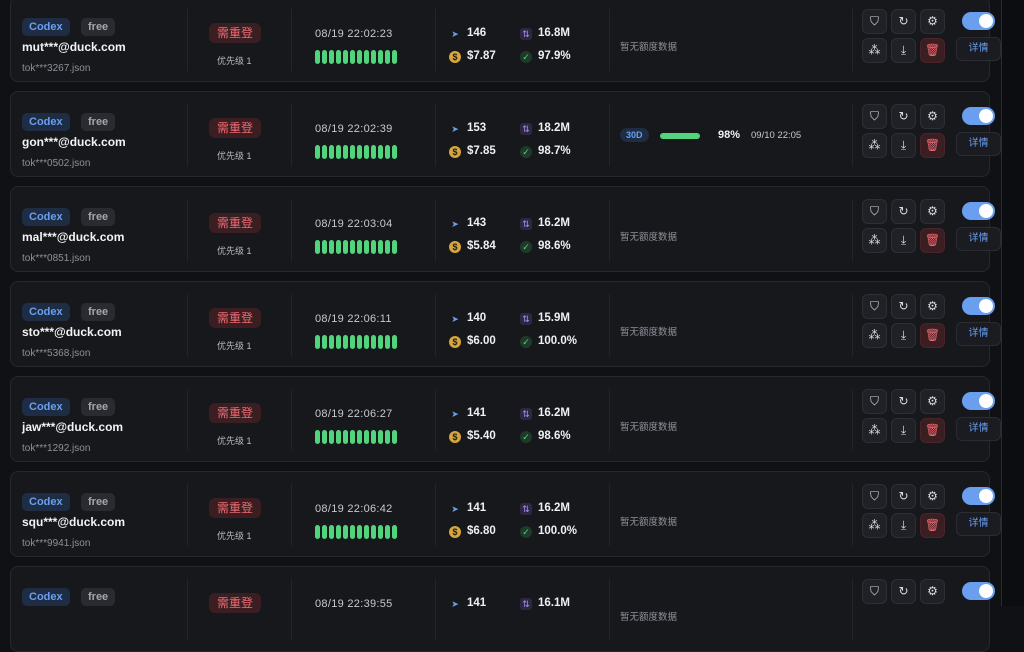 Image resolution: width=1024 pixels, height=652 pixels. Describe the element at coordinates (354, 414) in the screenshot. I see `last-used-time: 08/19 22:06:27` at that location.